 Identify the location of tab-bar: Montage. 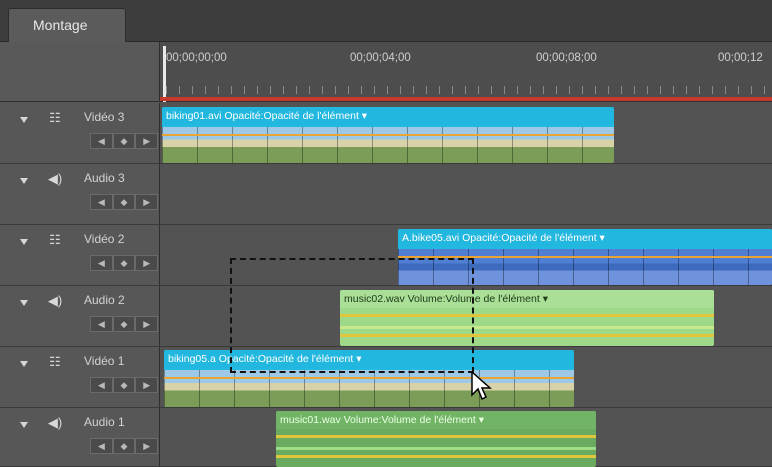
(386, 21).